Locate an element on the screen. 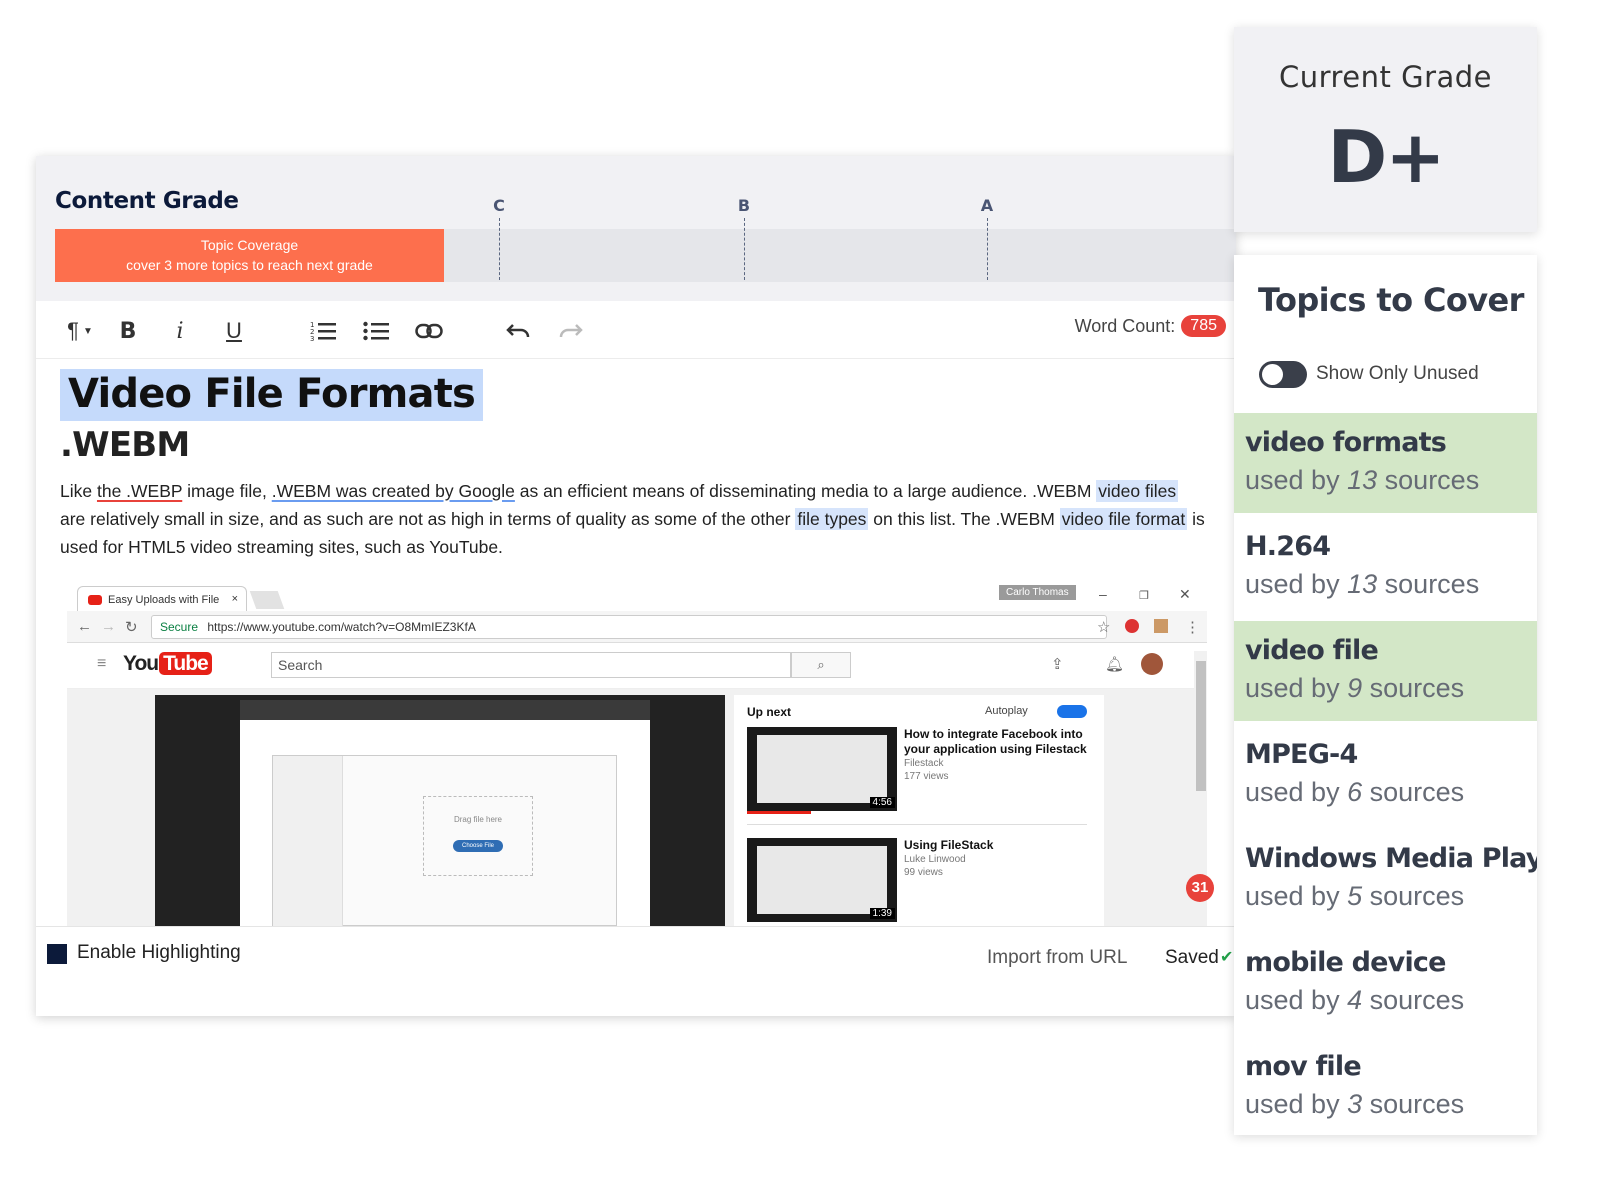 The image size is (1600, 1179). topic-source-count: 13 is located at coordinates (1362, 584).